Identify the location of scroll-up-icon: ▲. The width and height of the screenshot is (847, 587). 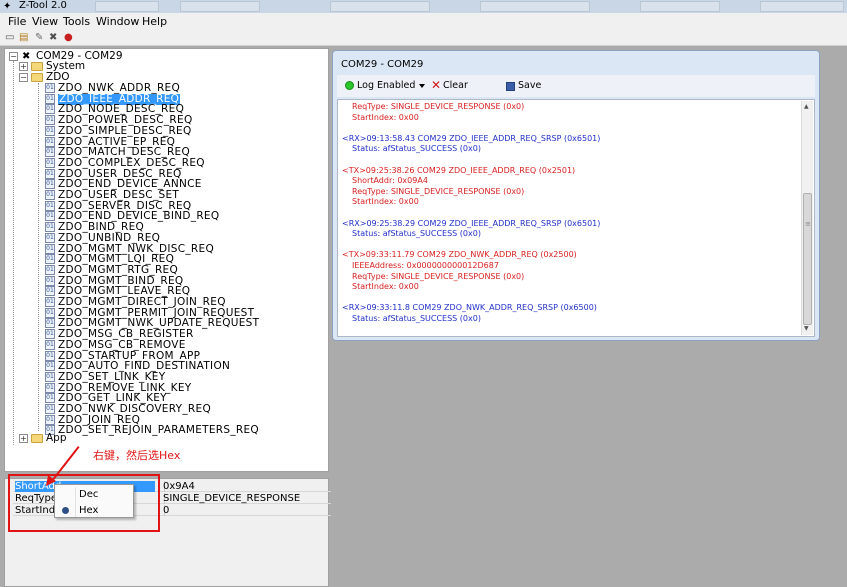
(806, 107).